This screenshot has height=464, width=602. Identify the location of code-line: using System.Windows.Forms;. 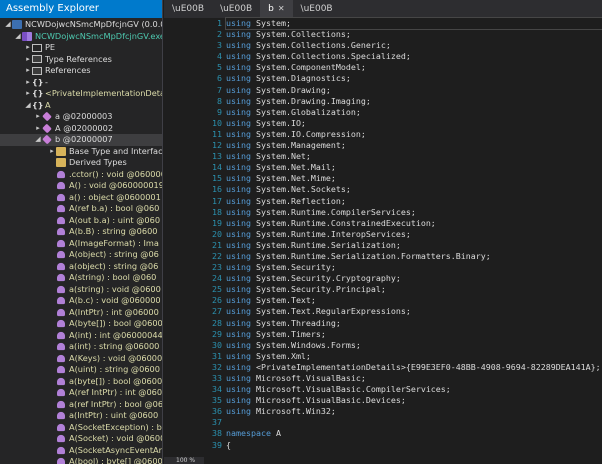
(414, 345).